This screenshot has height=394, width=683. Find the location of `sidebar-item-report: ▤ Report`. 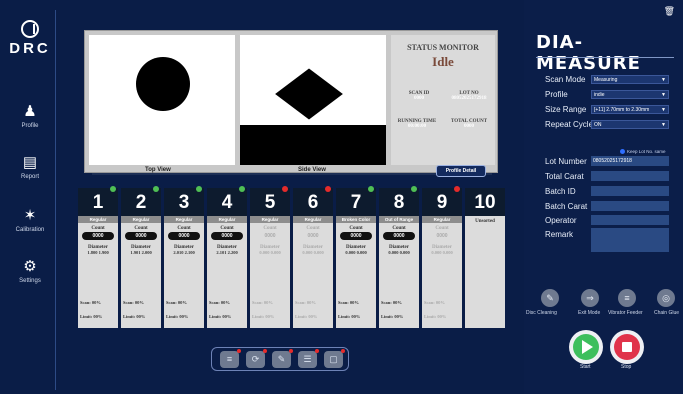

sidebar-item-report: ▤ Report is located at coordinates (30, 167).